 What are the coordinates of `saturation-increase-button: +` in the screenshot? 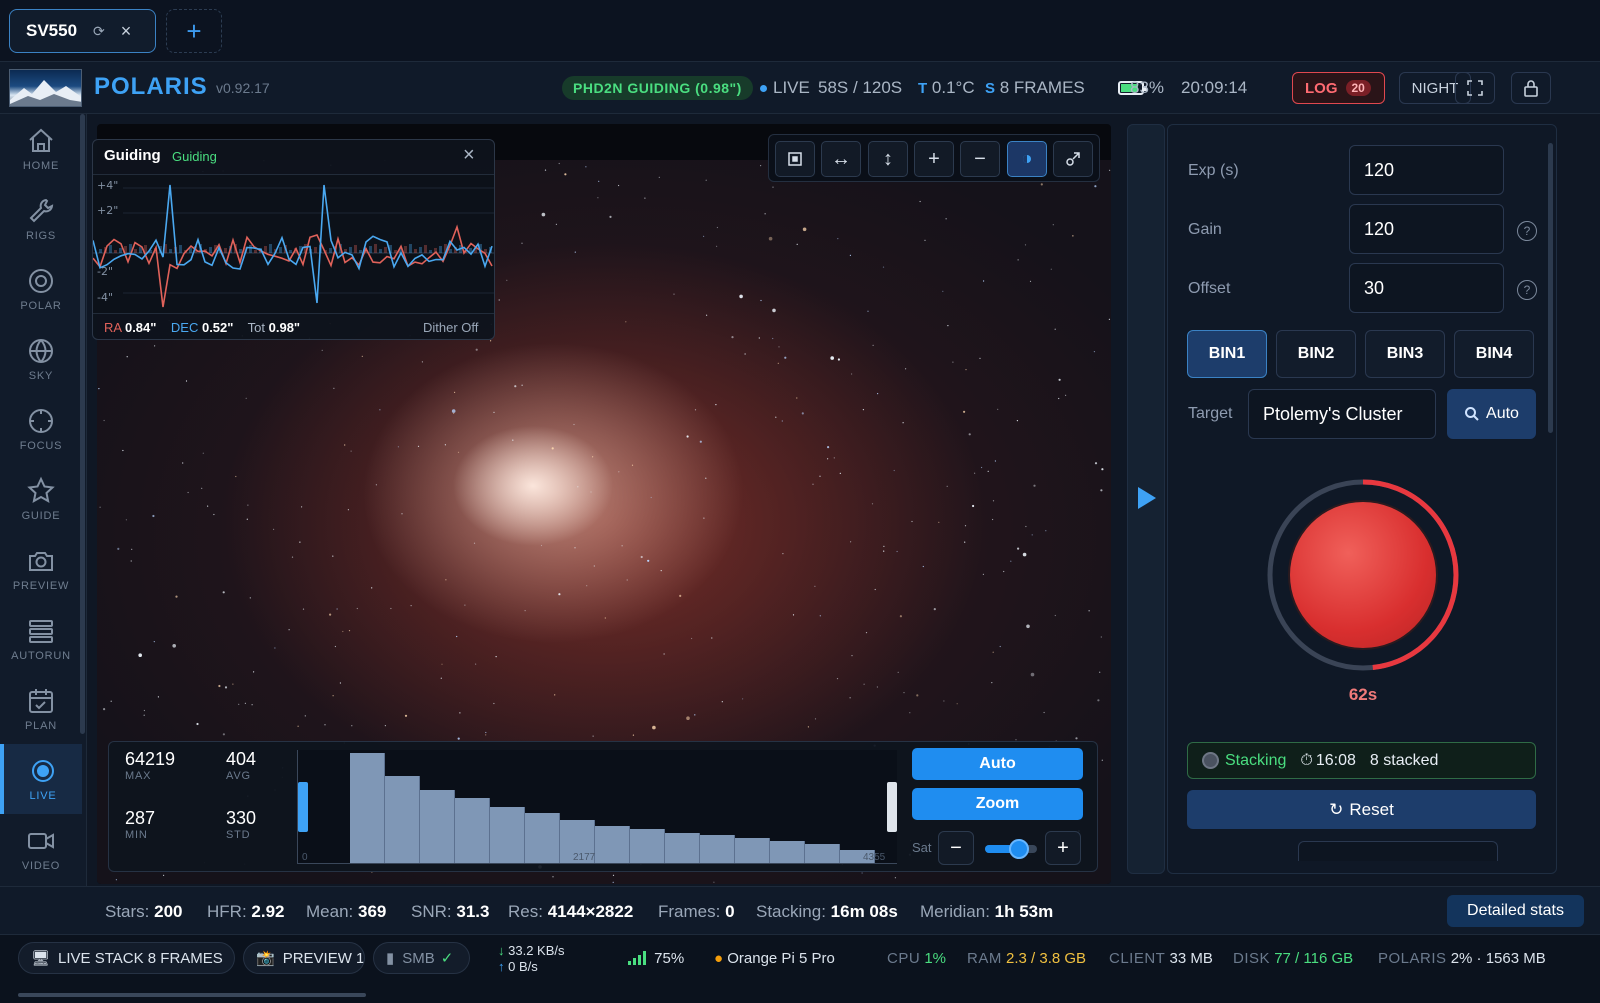 It's located at (1063, 848).